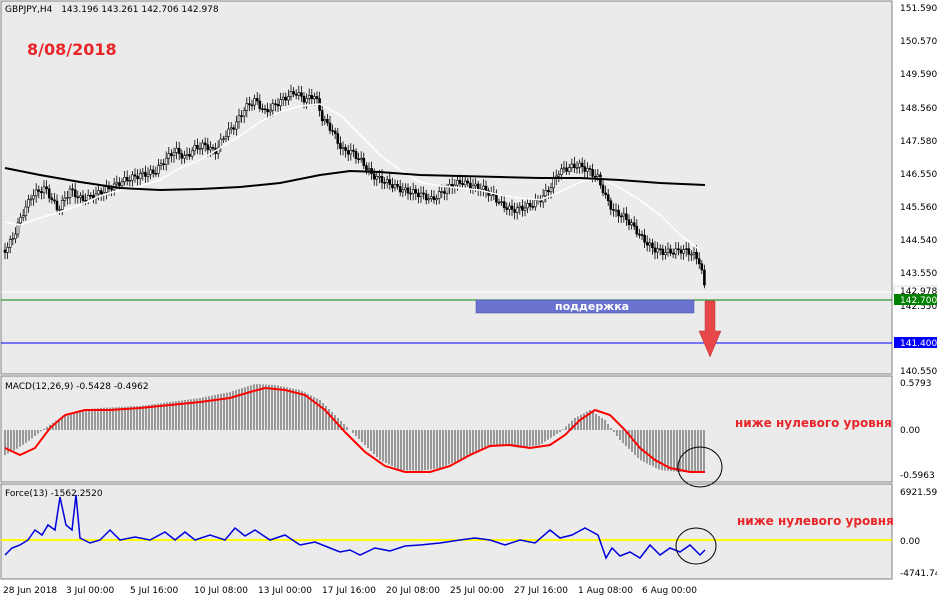  What do you see at coordinates (918, 9) in the screenshot?
I see `price-label-1: 151.590` at bounding box center [918, 9].